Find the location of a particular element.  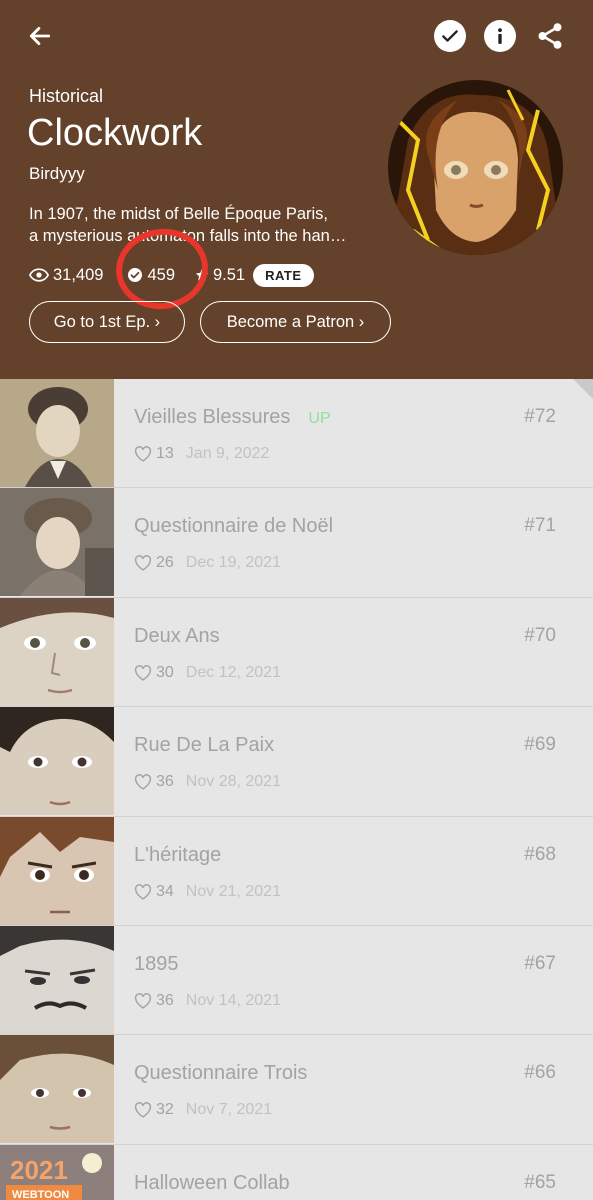

likes: 13 is located at coordinates (154, 454).